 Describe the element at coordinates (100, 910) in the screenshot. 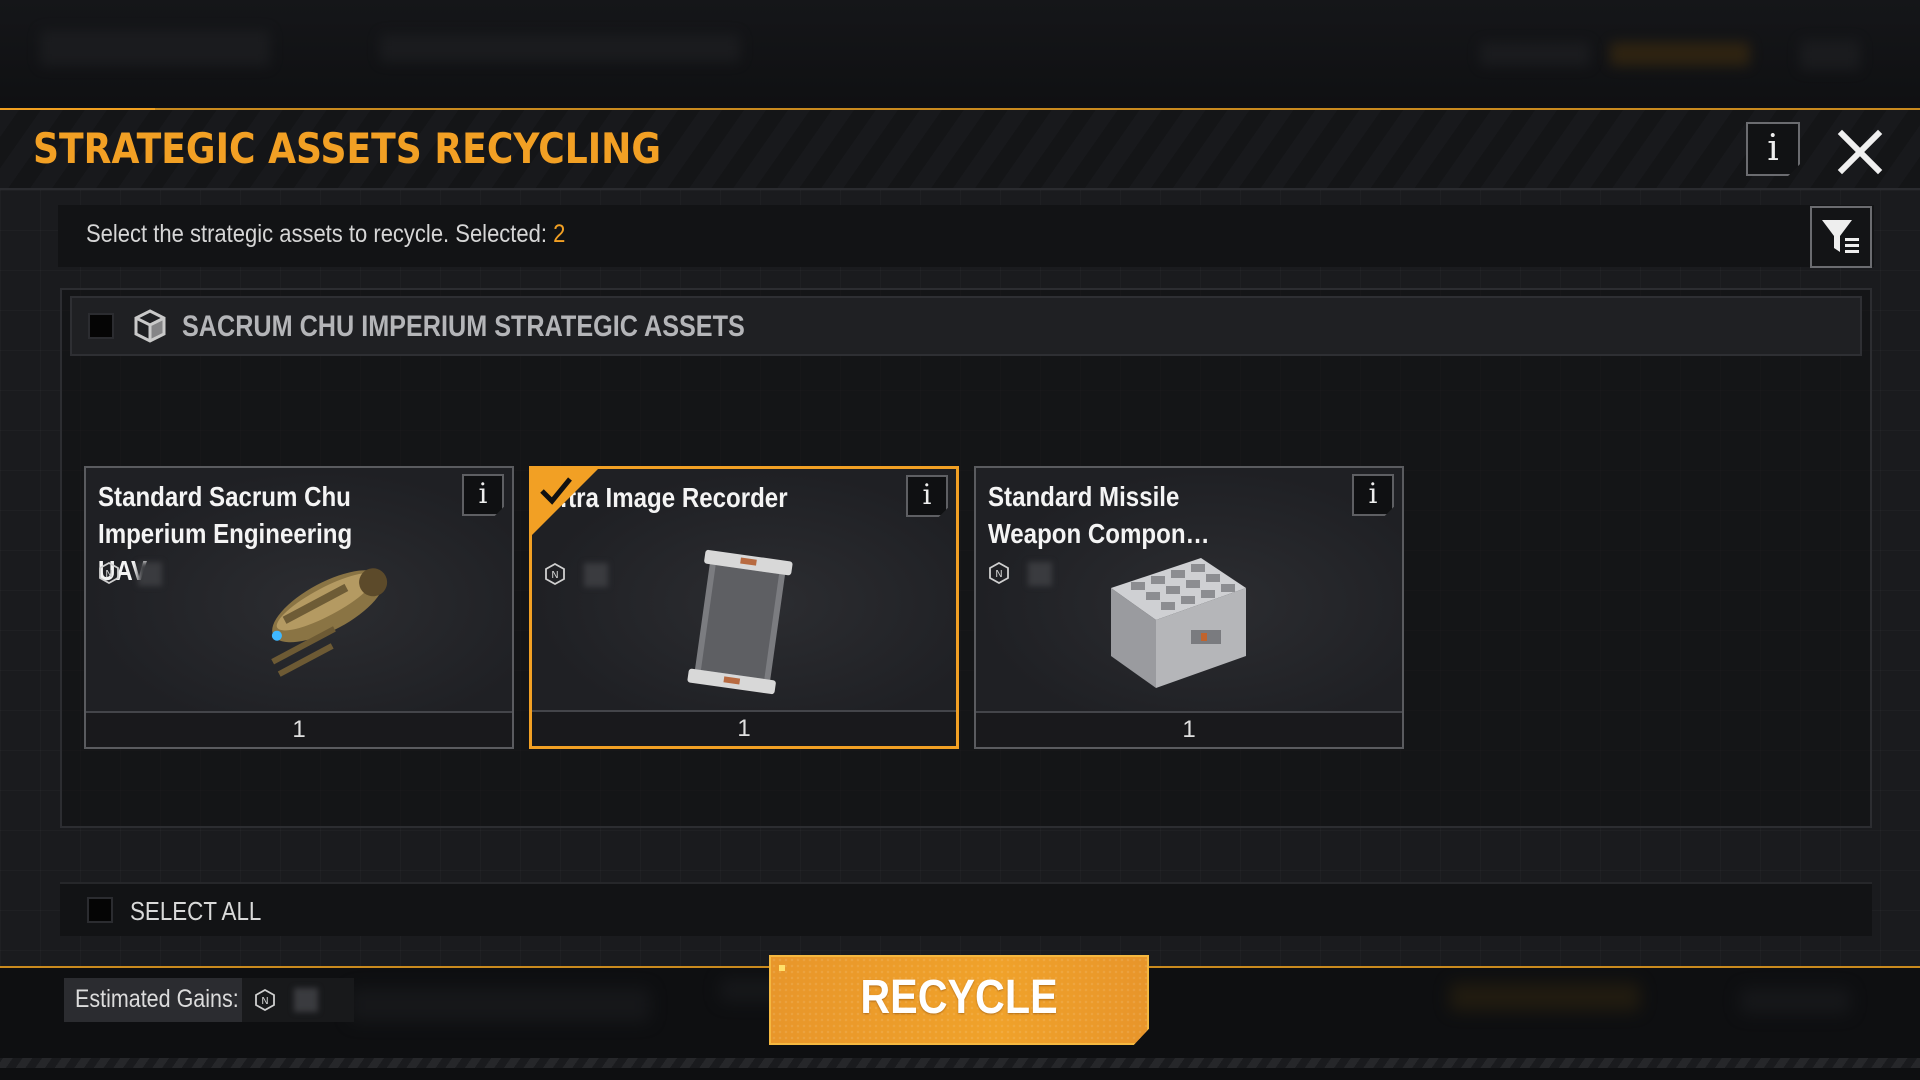

I see `select-all-checkbox` at that location.